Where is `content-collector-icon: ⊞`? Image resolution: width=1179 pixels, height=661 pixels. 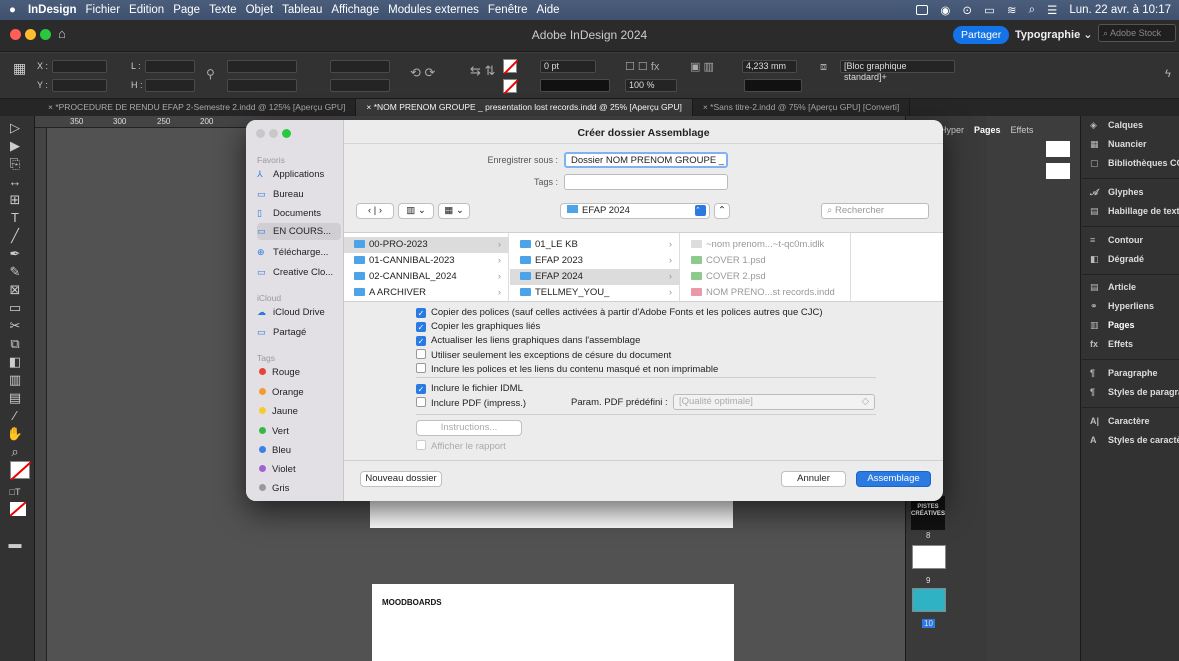
content-collector-icon: ⊞ is located at coordinates (15, 200).